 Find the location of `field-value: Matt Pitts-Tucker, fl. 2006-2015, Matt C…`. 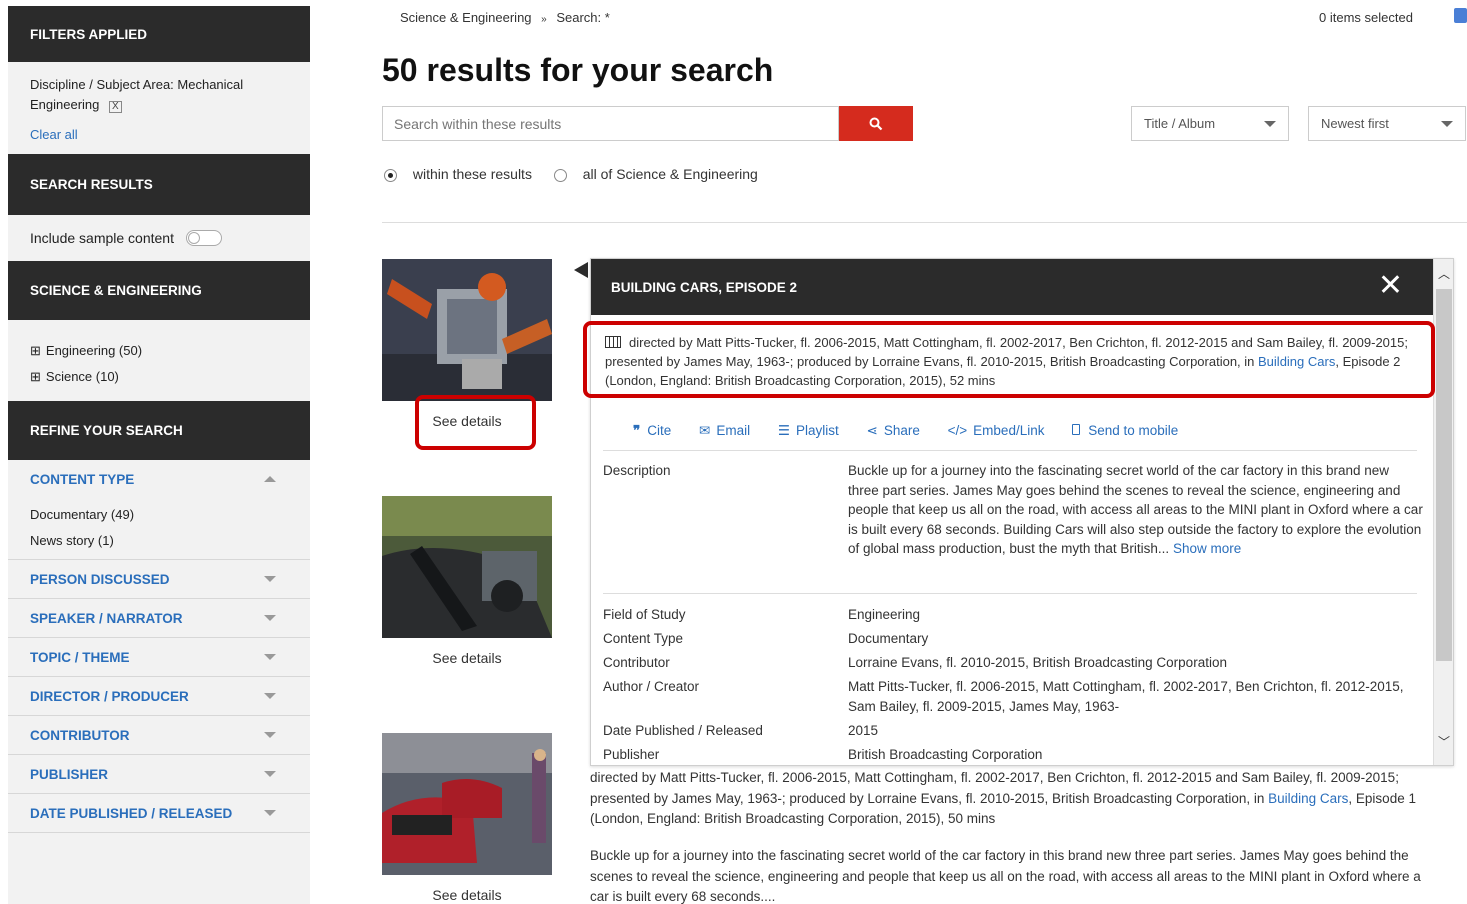

field-value: Matt Pitts-Tucker, fl. 2006-2015, Matt C… is located at coordinates (1126, 696).